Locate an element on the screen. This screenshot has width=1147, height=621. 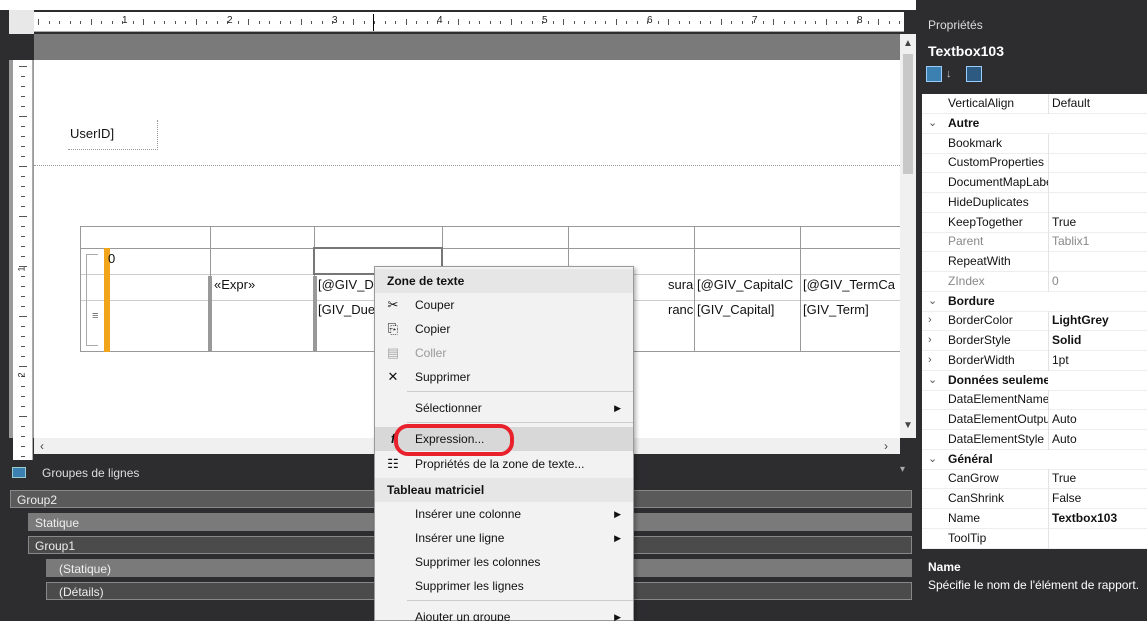
row-groups-title: Groupes de lignes is located at coordinates (91, 473).